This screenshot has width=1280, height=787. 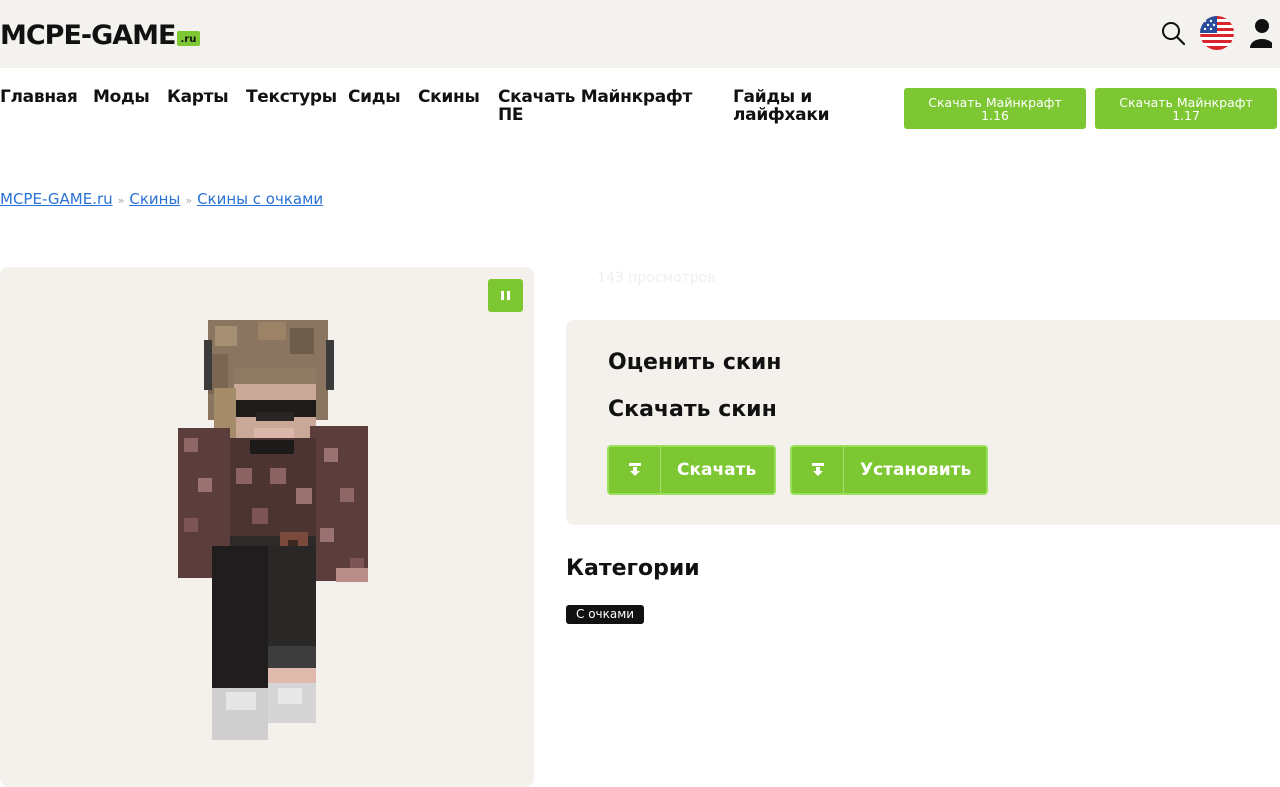 What do you see at coordinates (121, 97) in the screenshot?
I see `nav-item-mods: Моды` at bounding box center [121, 97].